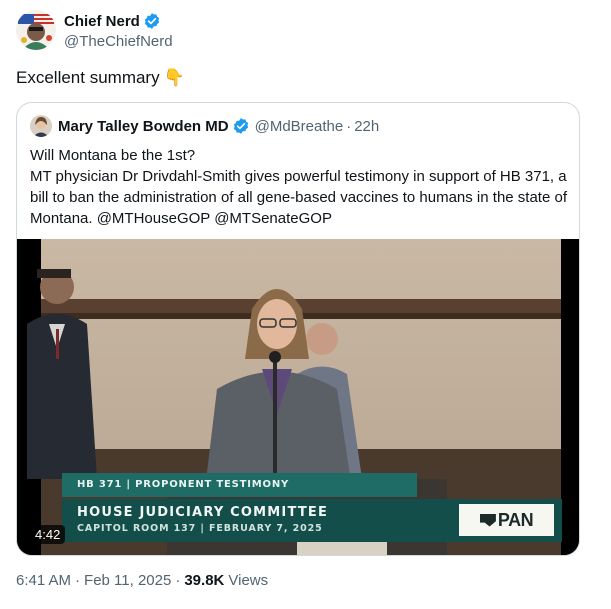 The image size is (611, 609). What do you see at coordinates (204, 580) in the screenshot?
I see `views-count: 39.8K` at bounding box center [204, 580].